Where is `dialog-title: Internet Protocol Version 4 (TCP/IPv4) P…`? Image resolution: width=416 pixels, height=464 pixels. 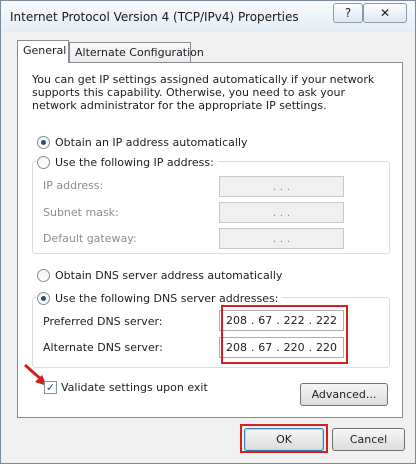
dialog-title: Internet Protocol Version 4 (TCP/IPv4) P… is located at coordinates (154, 17).